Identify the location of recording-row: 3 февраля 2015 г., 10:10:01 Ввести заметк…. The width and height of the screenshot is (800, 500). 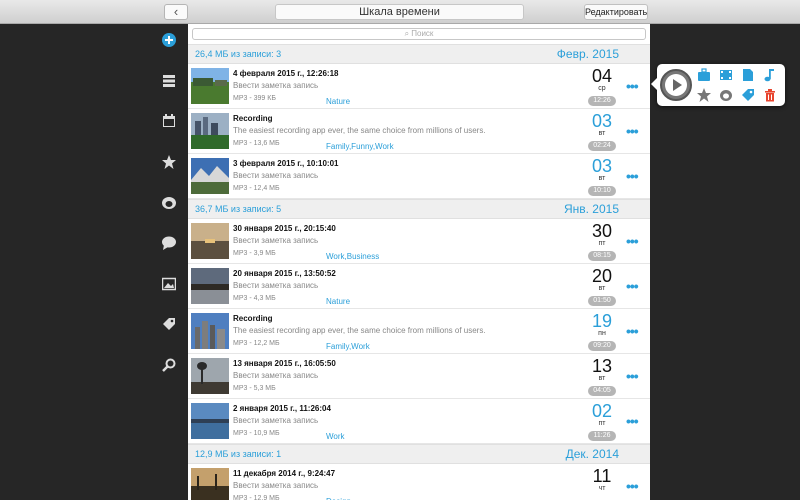
(419, 176).